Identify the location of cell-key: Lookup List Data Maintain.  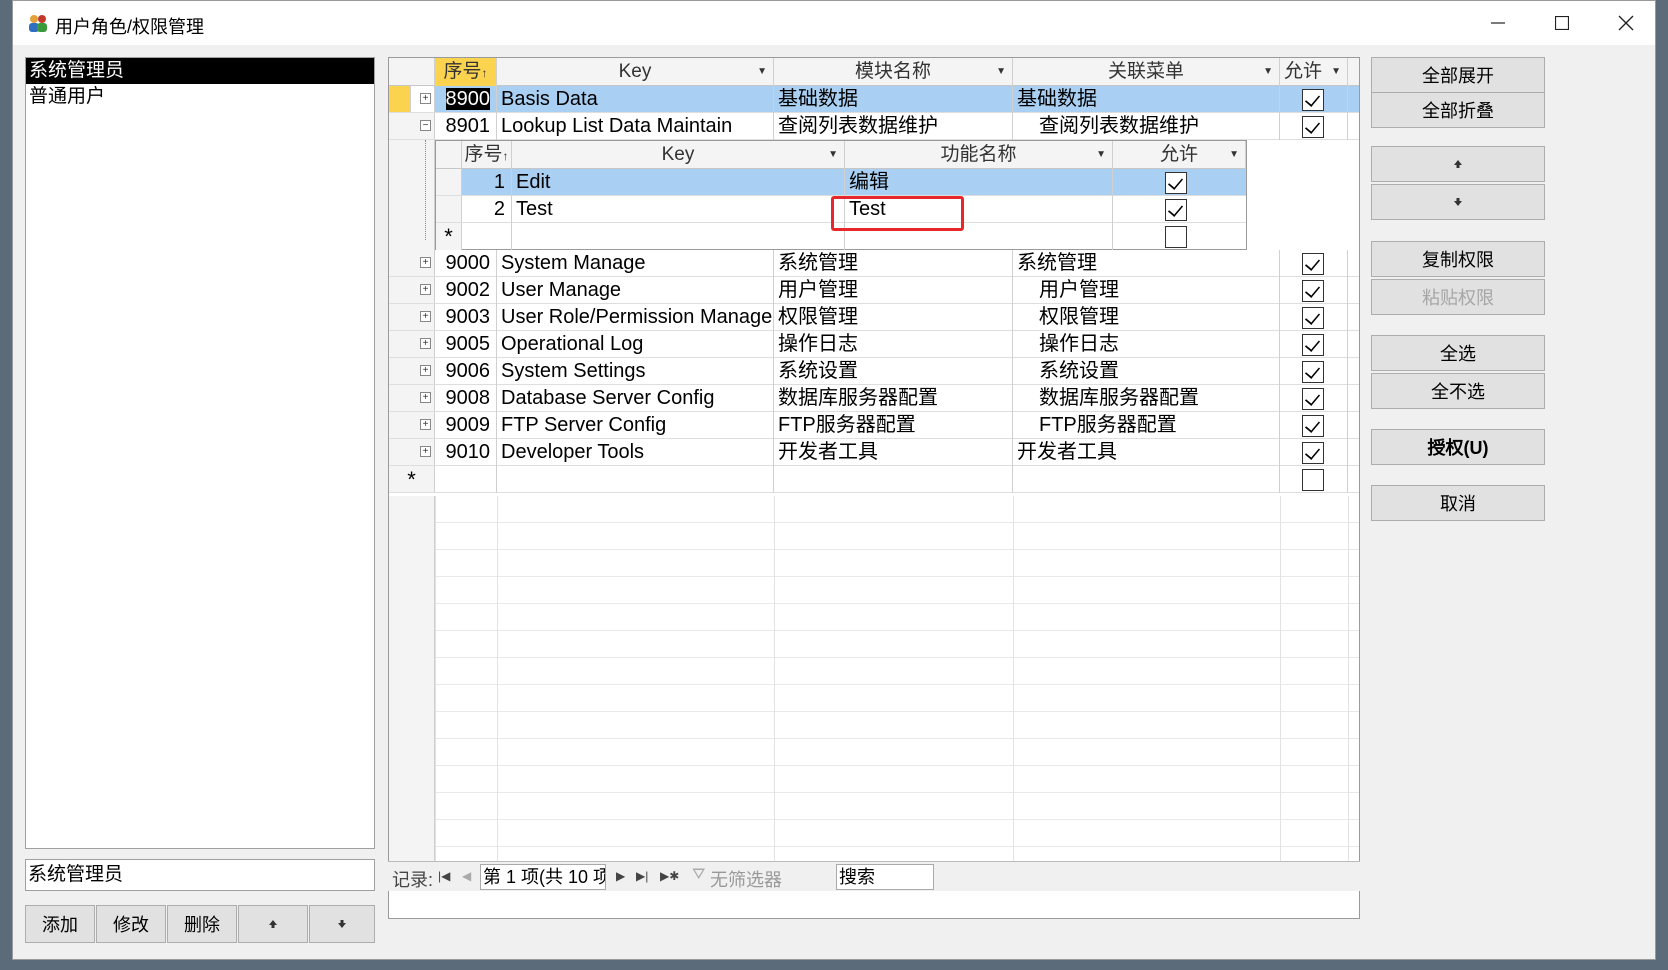
(635, 126).